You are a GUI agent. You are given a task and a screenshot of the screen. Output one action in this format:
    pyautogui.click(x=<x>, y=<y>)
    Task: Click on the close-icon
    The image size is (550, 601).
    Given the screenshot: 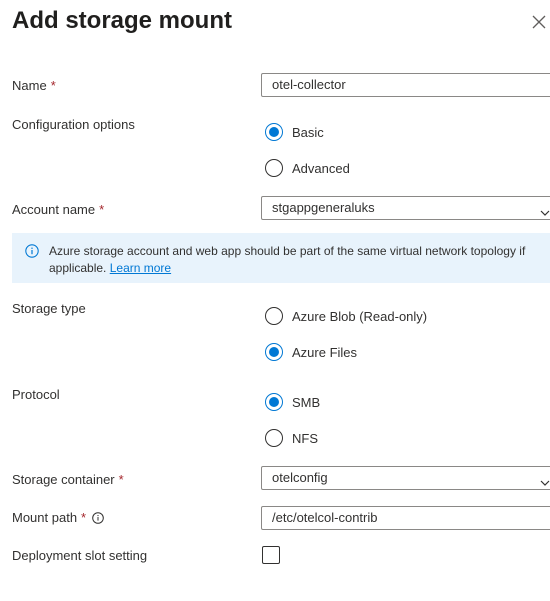 What is the action you would take?
    pyautogui.click(x=539, y=22)
    